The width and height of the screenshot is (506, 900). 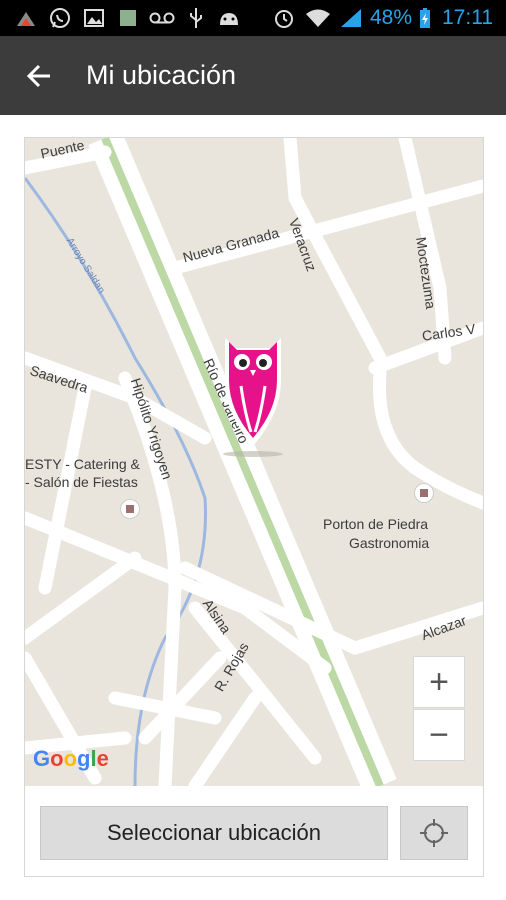 What do you see at coordinates (161, 75) in the screenshot?
I see `page-title: Mi ubicación` at bounding box center [161, 75].